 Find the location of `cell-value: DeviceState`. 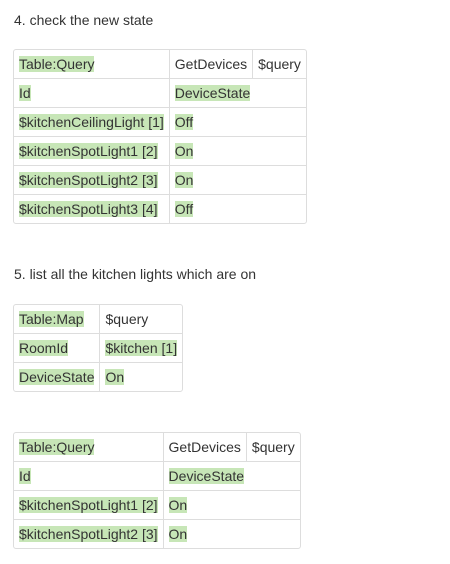

cell-value: DeviceState is located at coordinates (57, 377).